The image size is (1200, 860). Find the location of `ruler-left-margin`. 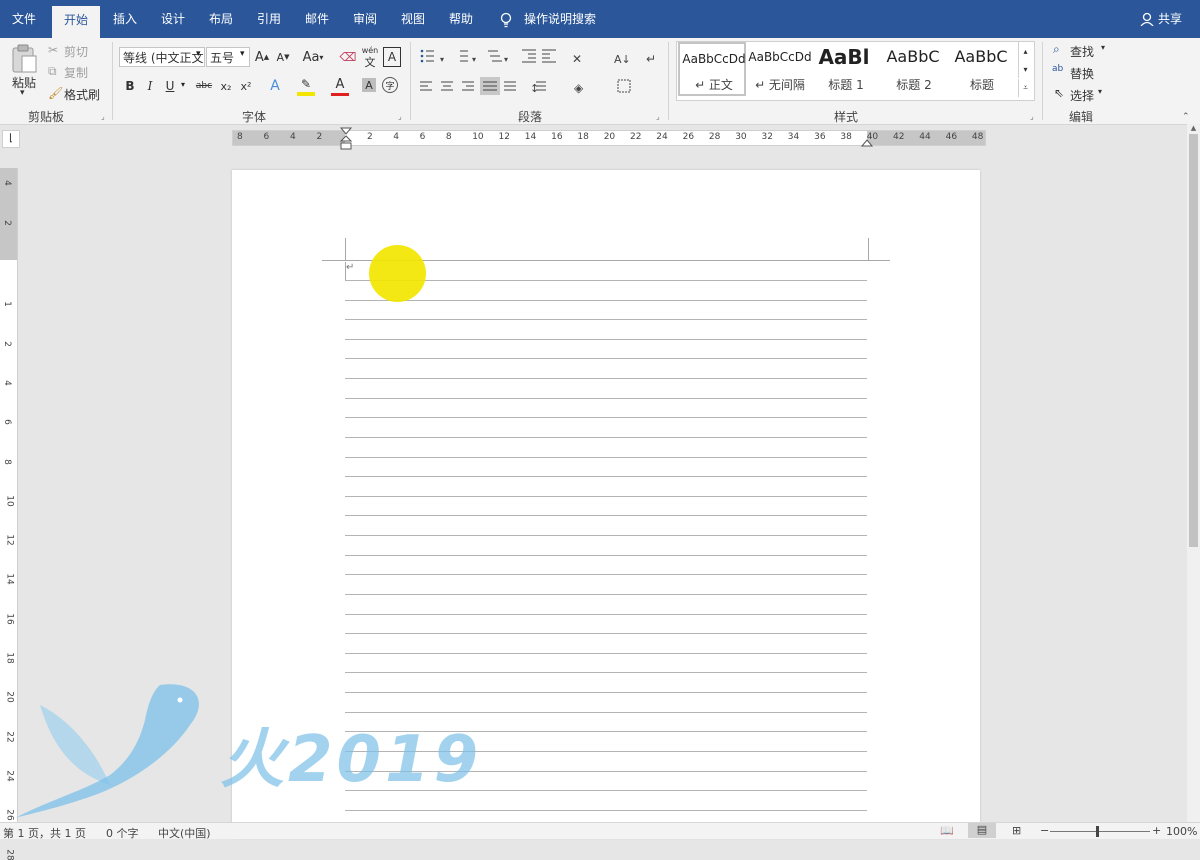

ruler-left-margin is located at coordinates (289, 138).